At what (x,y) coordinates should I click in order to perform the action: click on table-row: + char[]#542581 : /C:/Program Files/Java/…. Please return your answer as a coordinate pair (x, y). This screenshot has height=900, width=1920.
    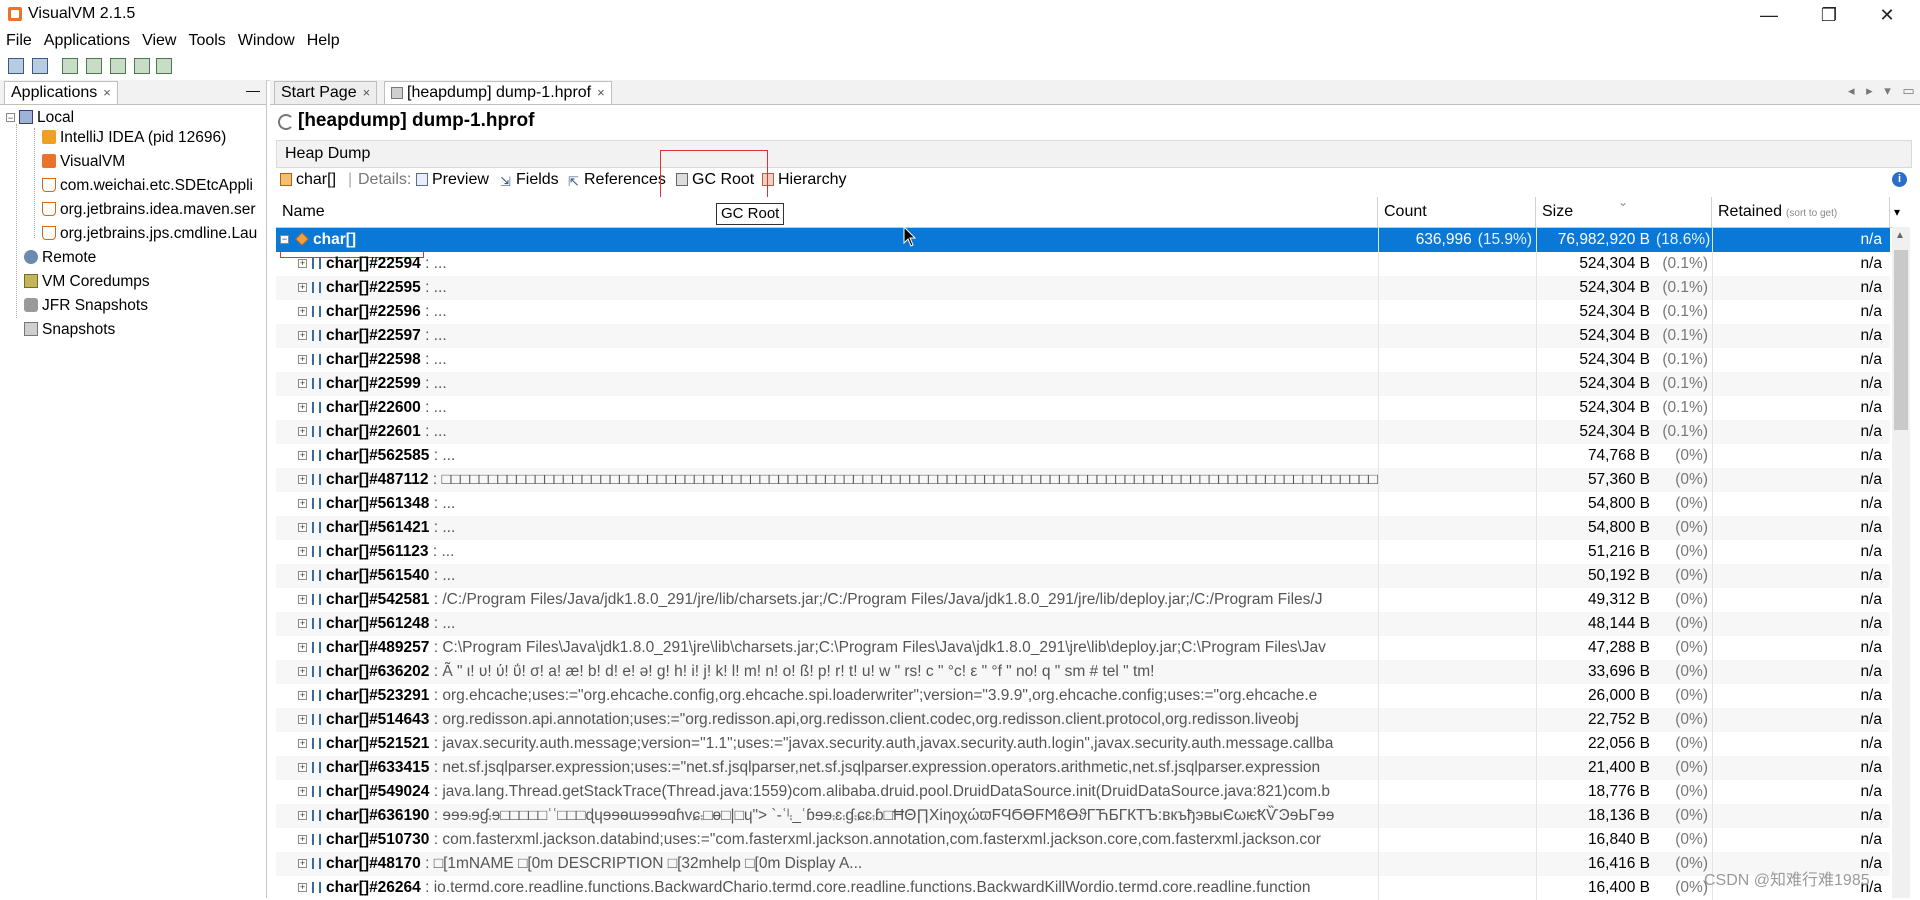
    Looking at the image, I should click on (1083, 600).